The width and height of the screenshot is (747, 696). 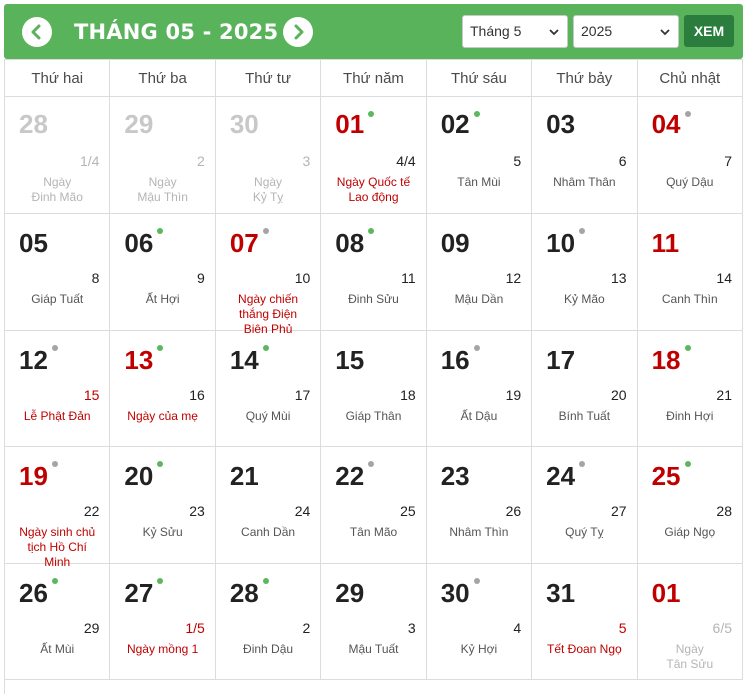 I want to click on day-cell: 24 27 Quý Tỵ, so click(x=585, y=505).